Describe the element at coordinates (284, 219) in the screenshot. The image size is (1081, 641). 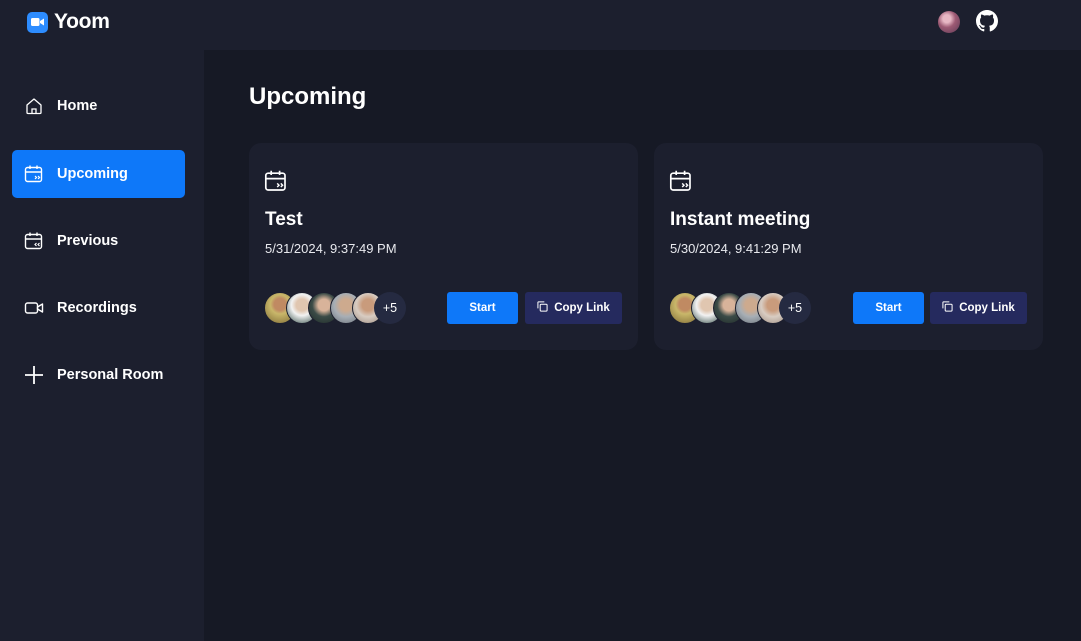
I see `meeting-title: Test` at that location.